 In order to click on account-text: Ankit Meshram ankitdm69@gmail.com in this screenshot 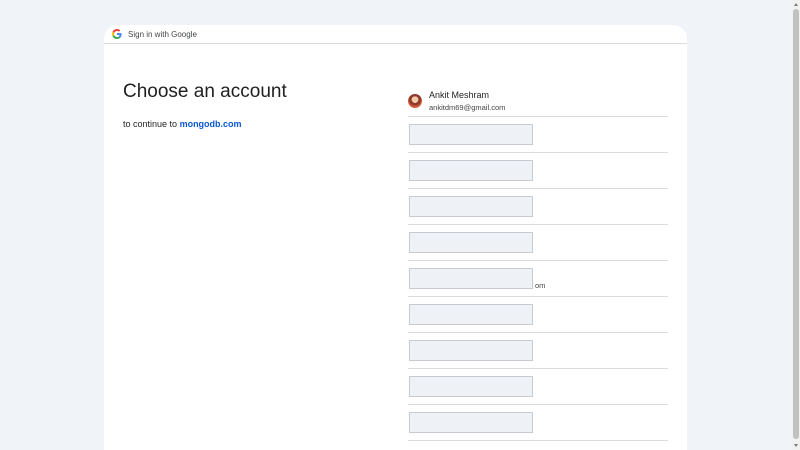, I will do `click(467, 101)`.